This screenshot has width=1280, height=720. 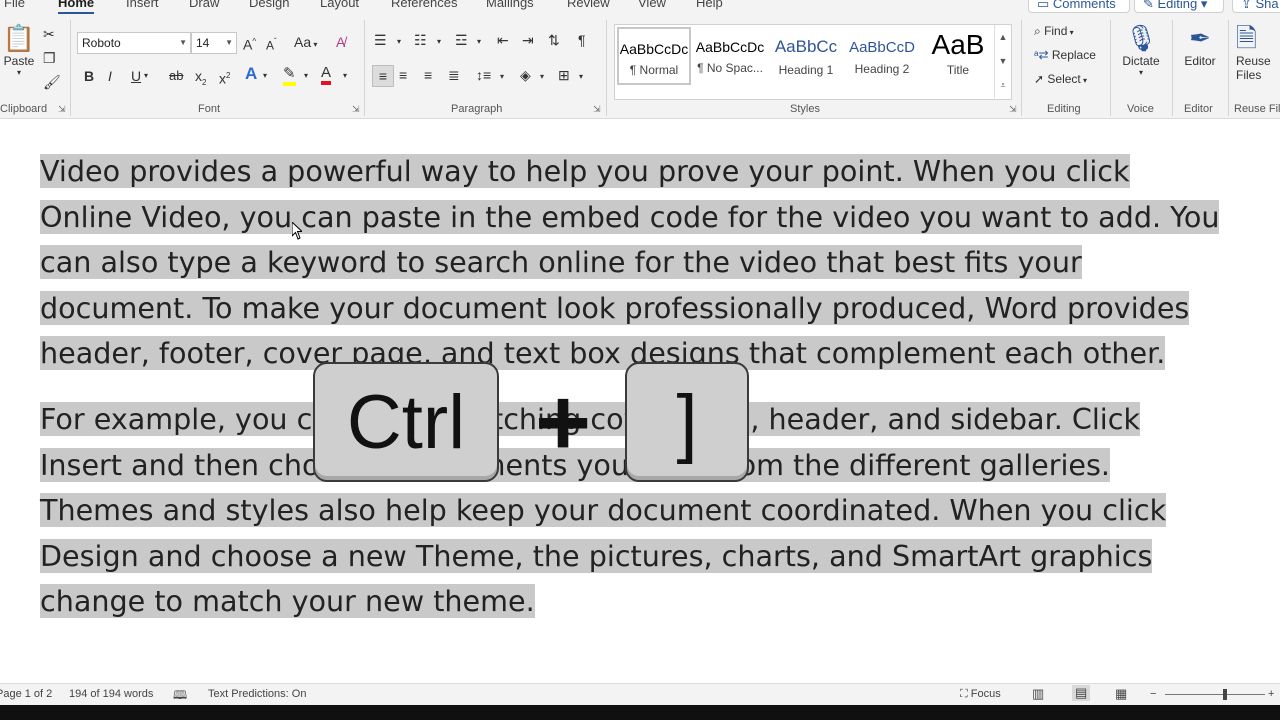 What do you see at coordinates (110, 76) in the screenshot?
I see `italic-button: I` at bounding box center [110, 76].